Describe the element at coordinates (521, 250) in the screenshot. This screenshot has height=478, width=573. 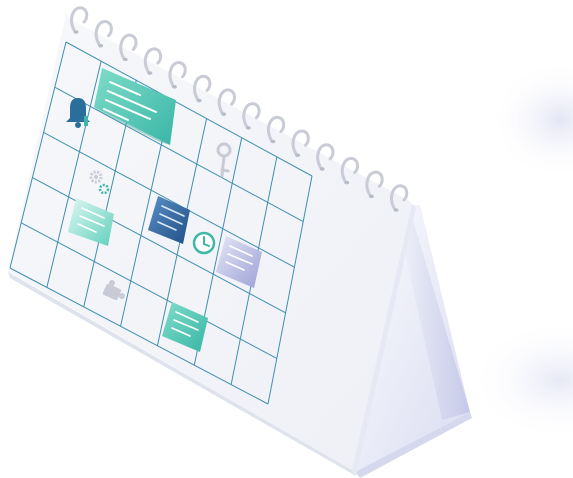
I see `background-shapes` at that location.